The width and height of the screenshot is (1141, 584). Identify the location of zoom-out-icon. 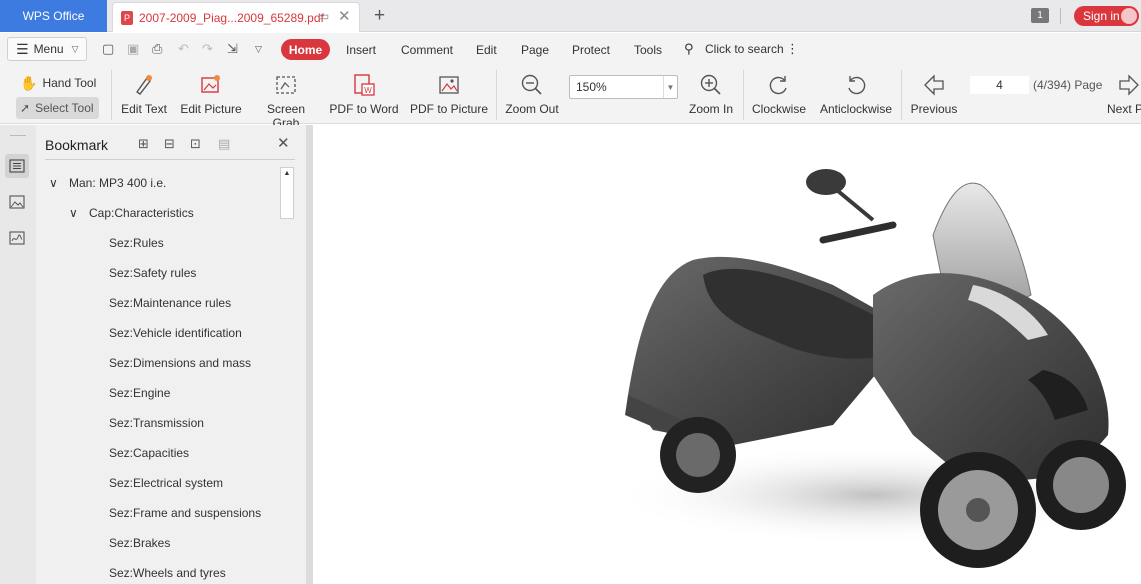
(531, 84).